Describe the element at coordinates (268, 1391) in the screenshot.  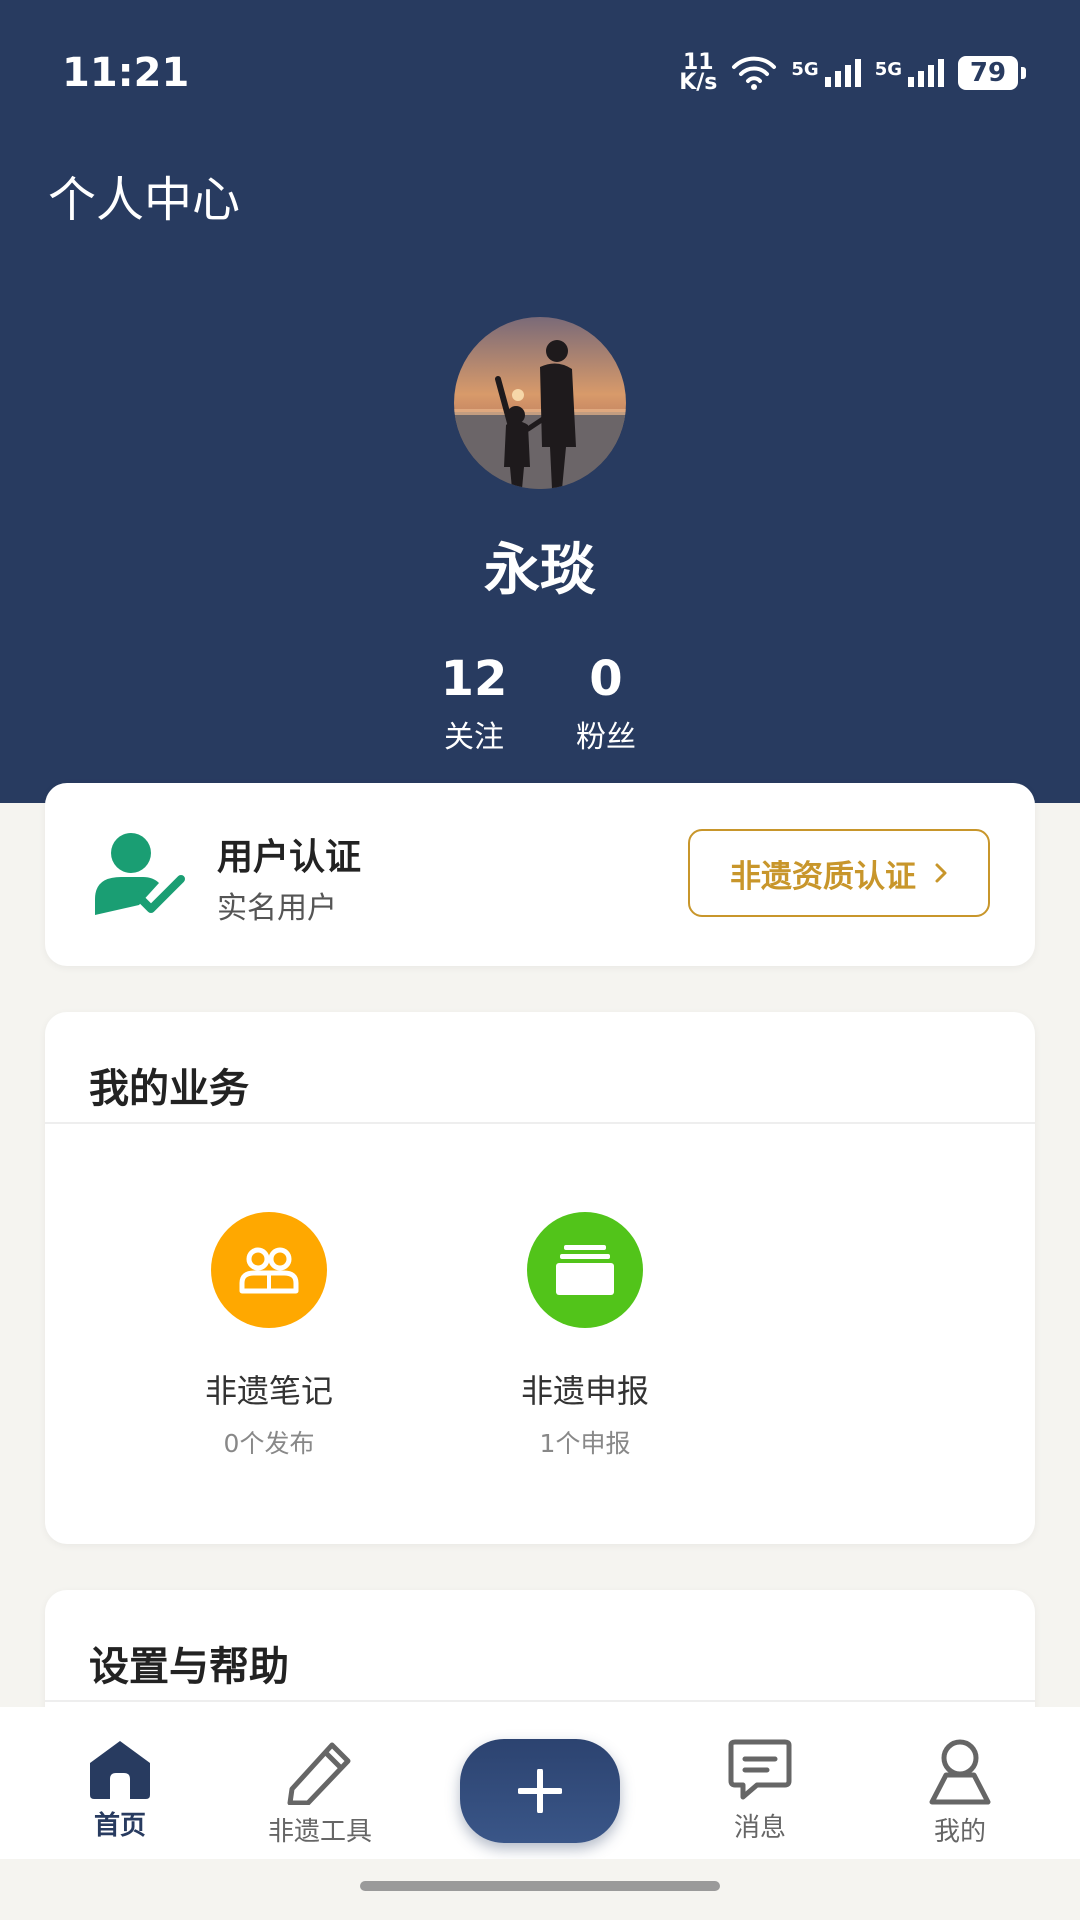
I see `heritage-notes-label: 非遗笔记` at that location.